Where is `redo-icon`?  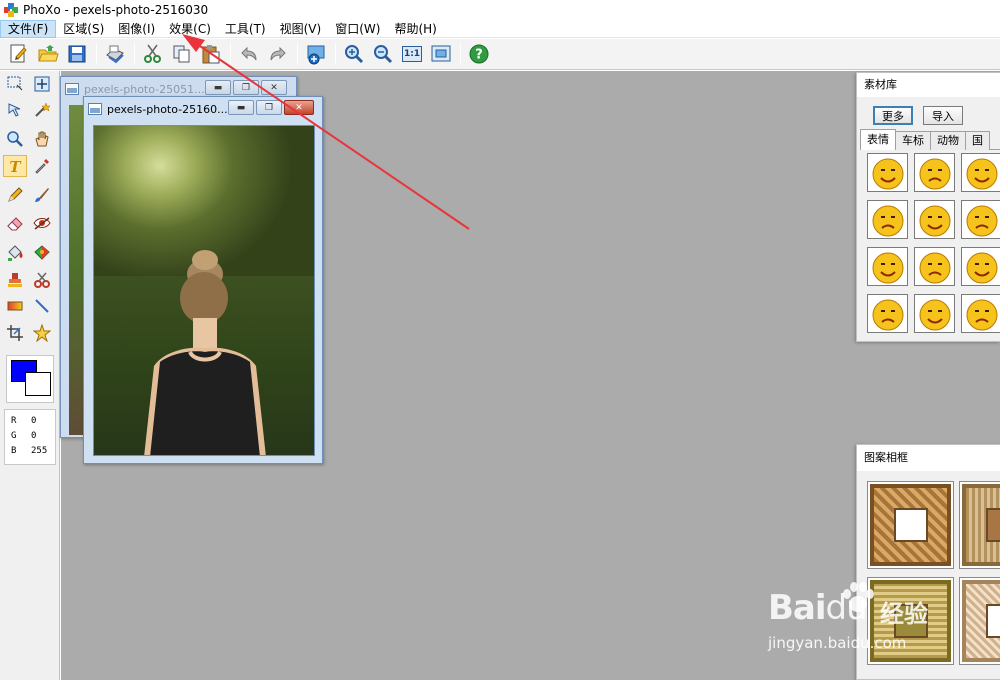
redo-icon is located at coordinates (278, 53).